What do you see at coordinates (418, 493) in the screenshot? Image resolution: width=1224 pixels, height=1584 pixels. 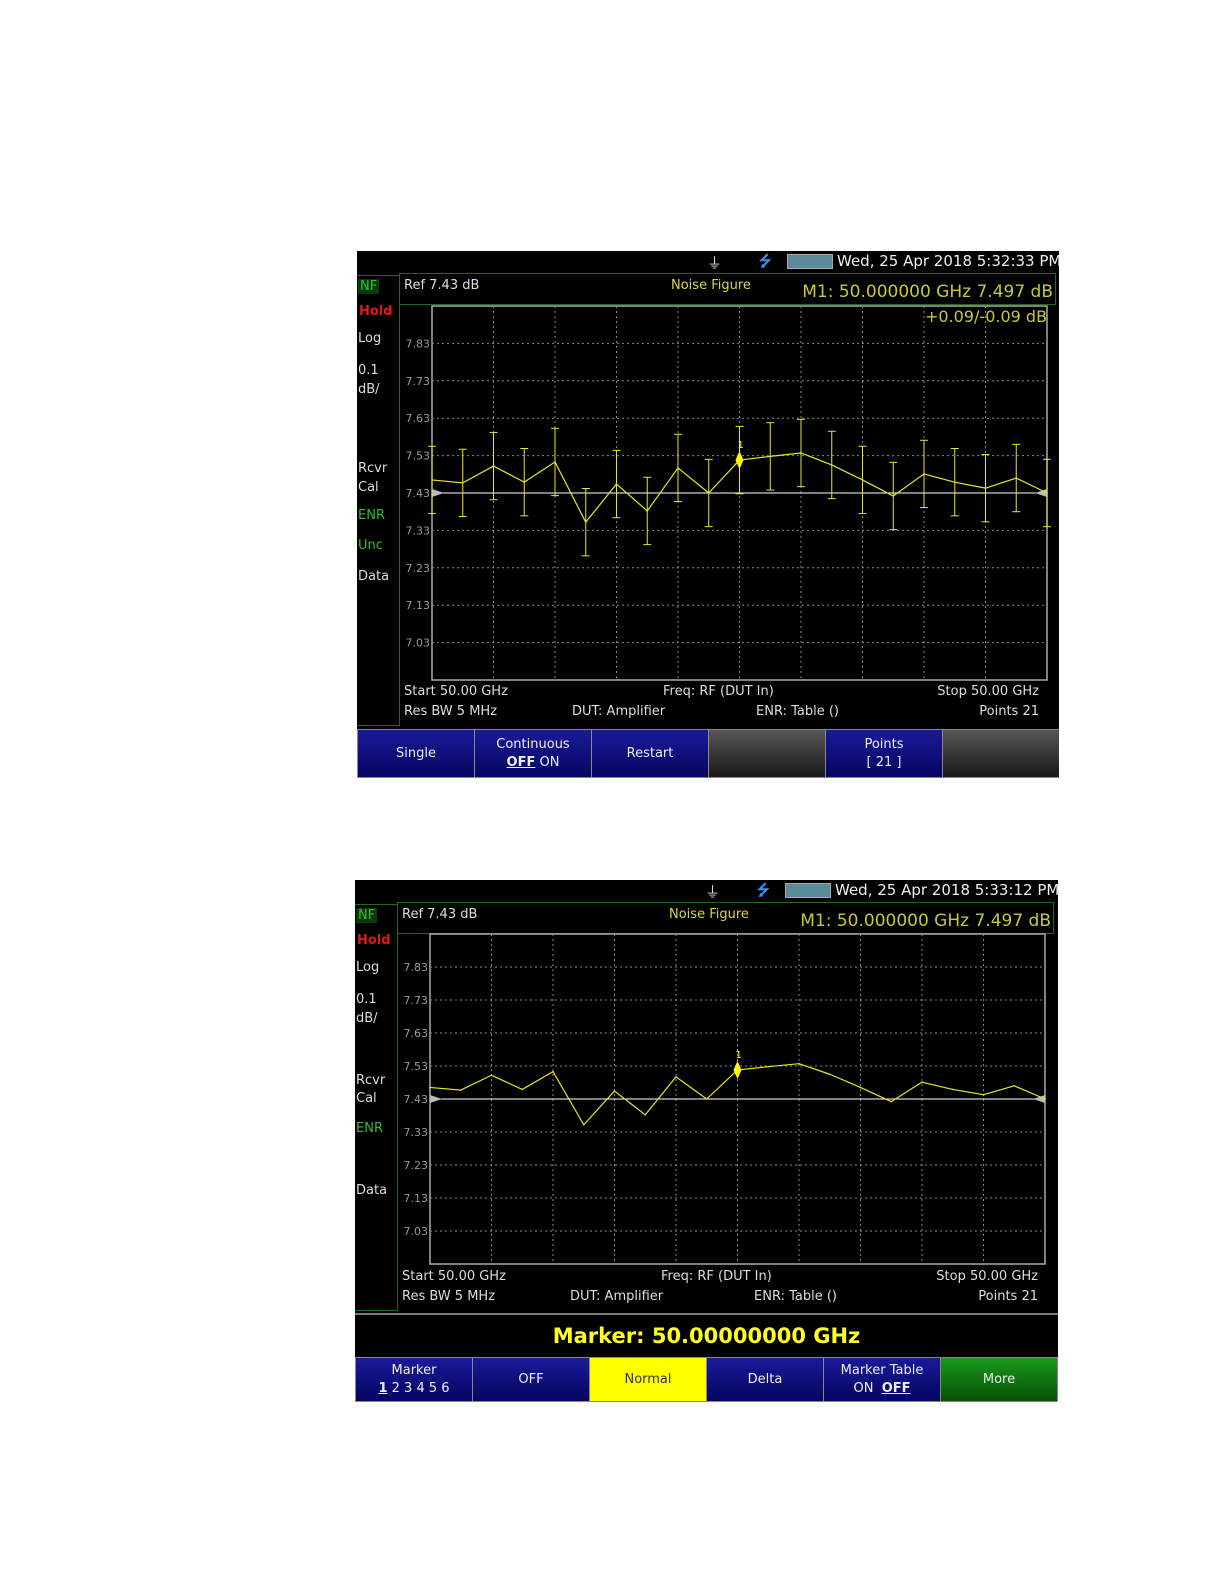 I see `y-tick-label: 7.43` at bounding box center [418, 493].